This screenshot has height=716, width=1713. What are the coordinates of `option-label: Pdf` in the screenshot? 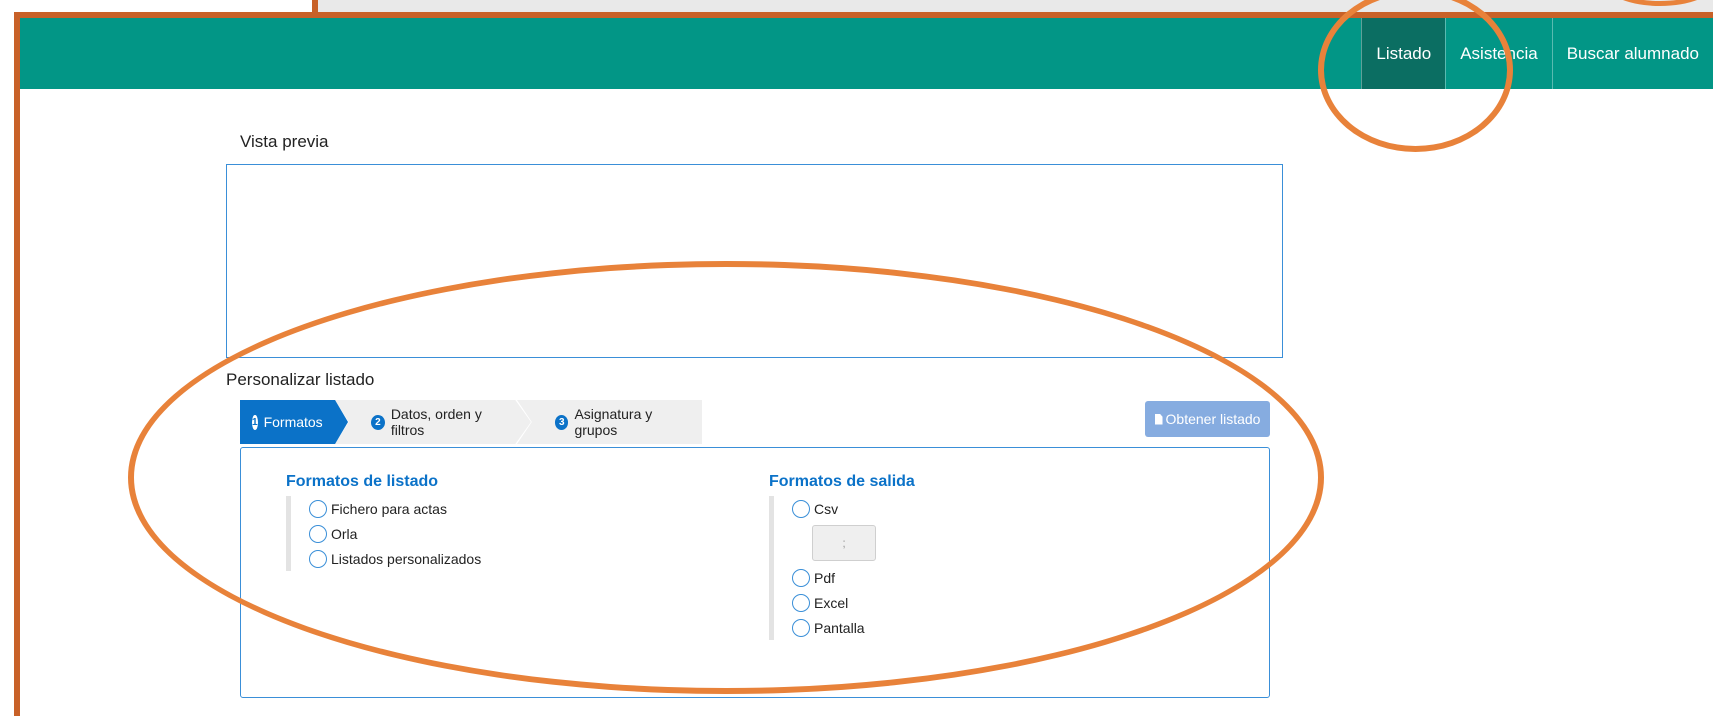 It's located at (825, 577).